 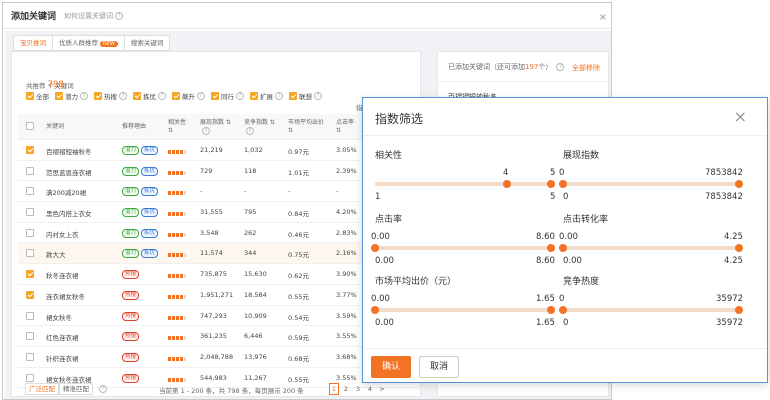 What do you see at coordinates (178, 127) in the screenshot?
I see `col-relevance: 相关性 ⇅` at bounding box center [178, 127].